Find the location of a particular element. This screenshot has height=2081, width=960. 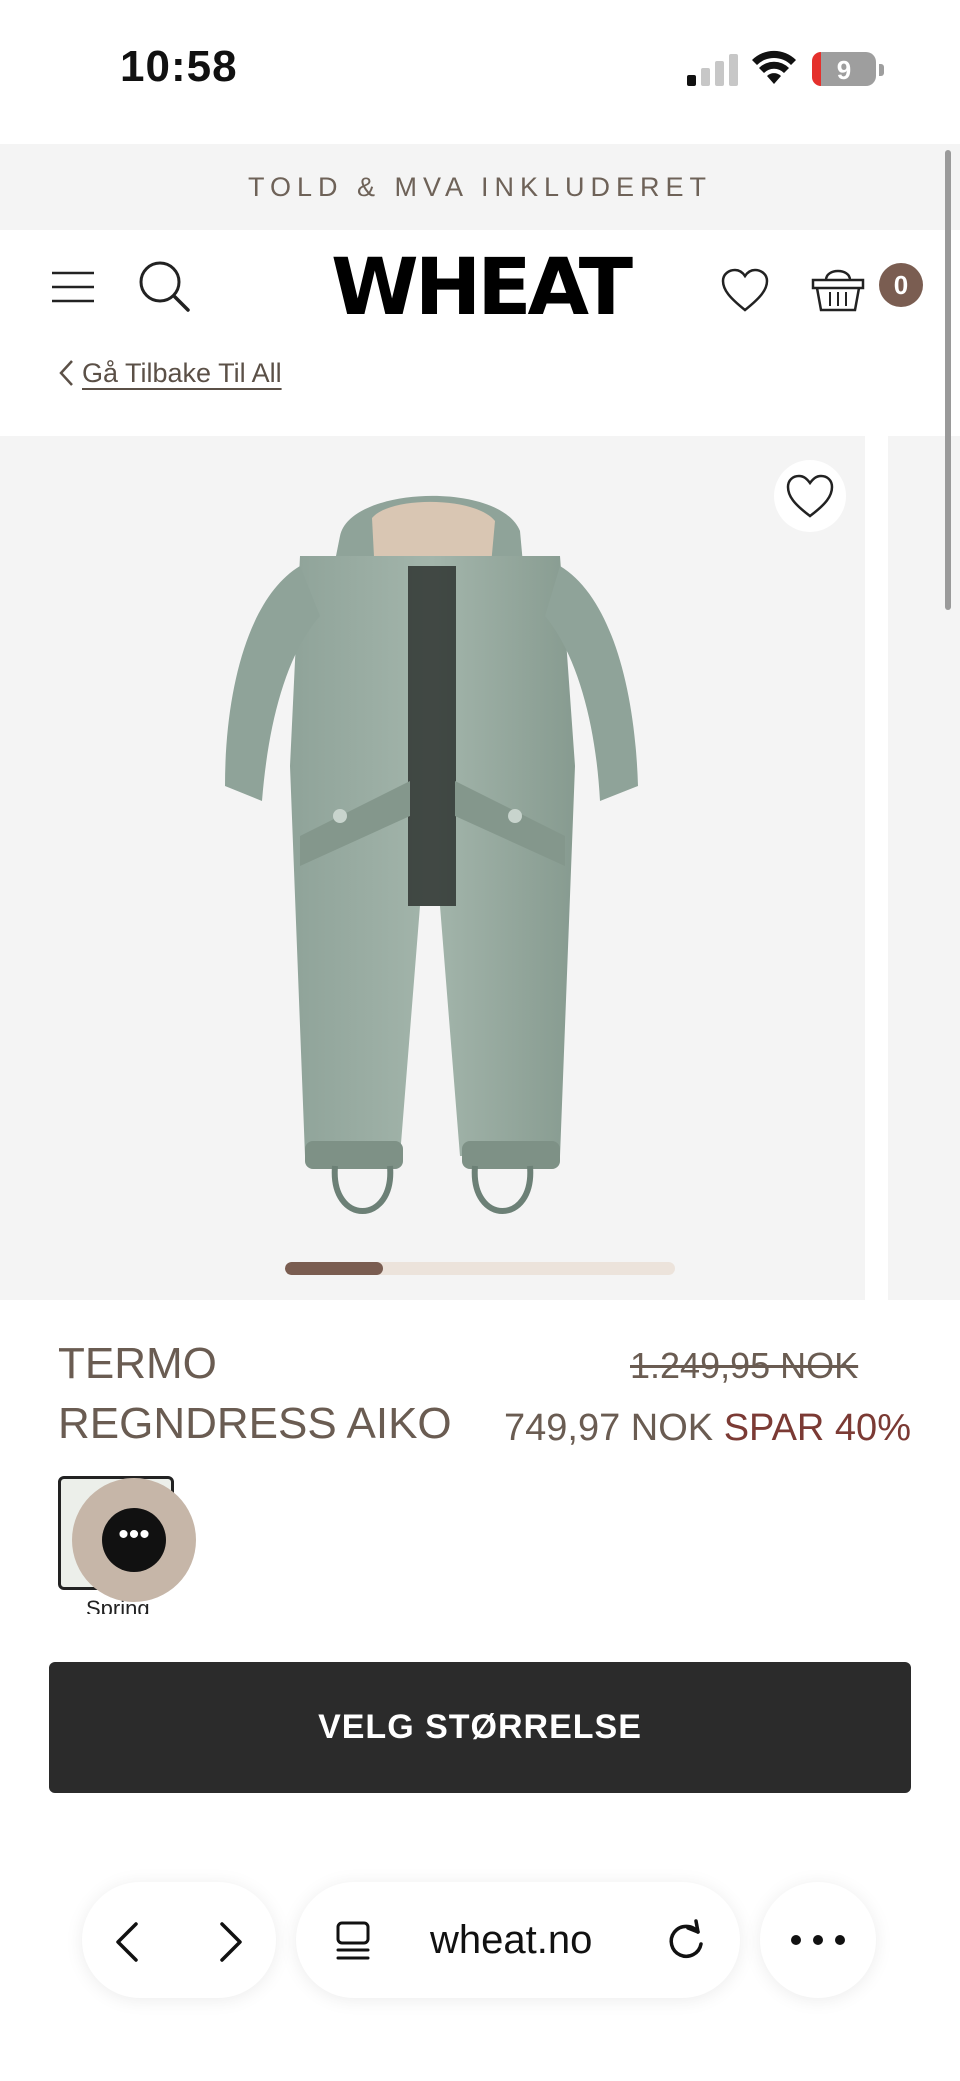

menu-icon is located at coordinates (73, 287).